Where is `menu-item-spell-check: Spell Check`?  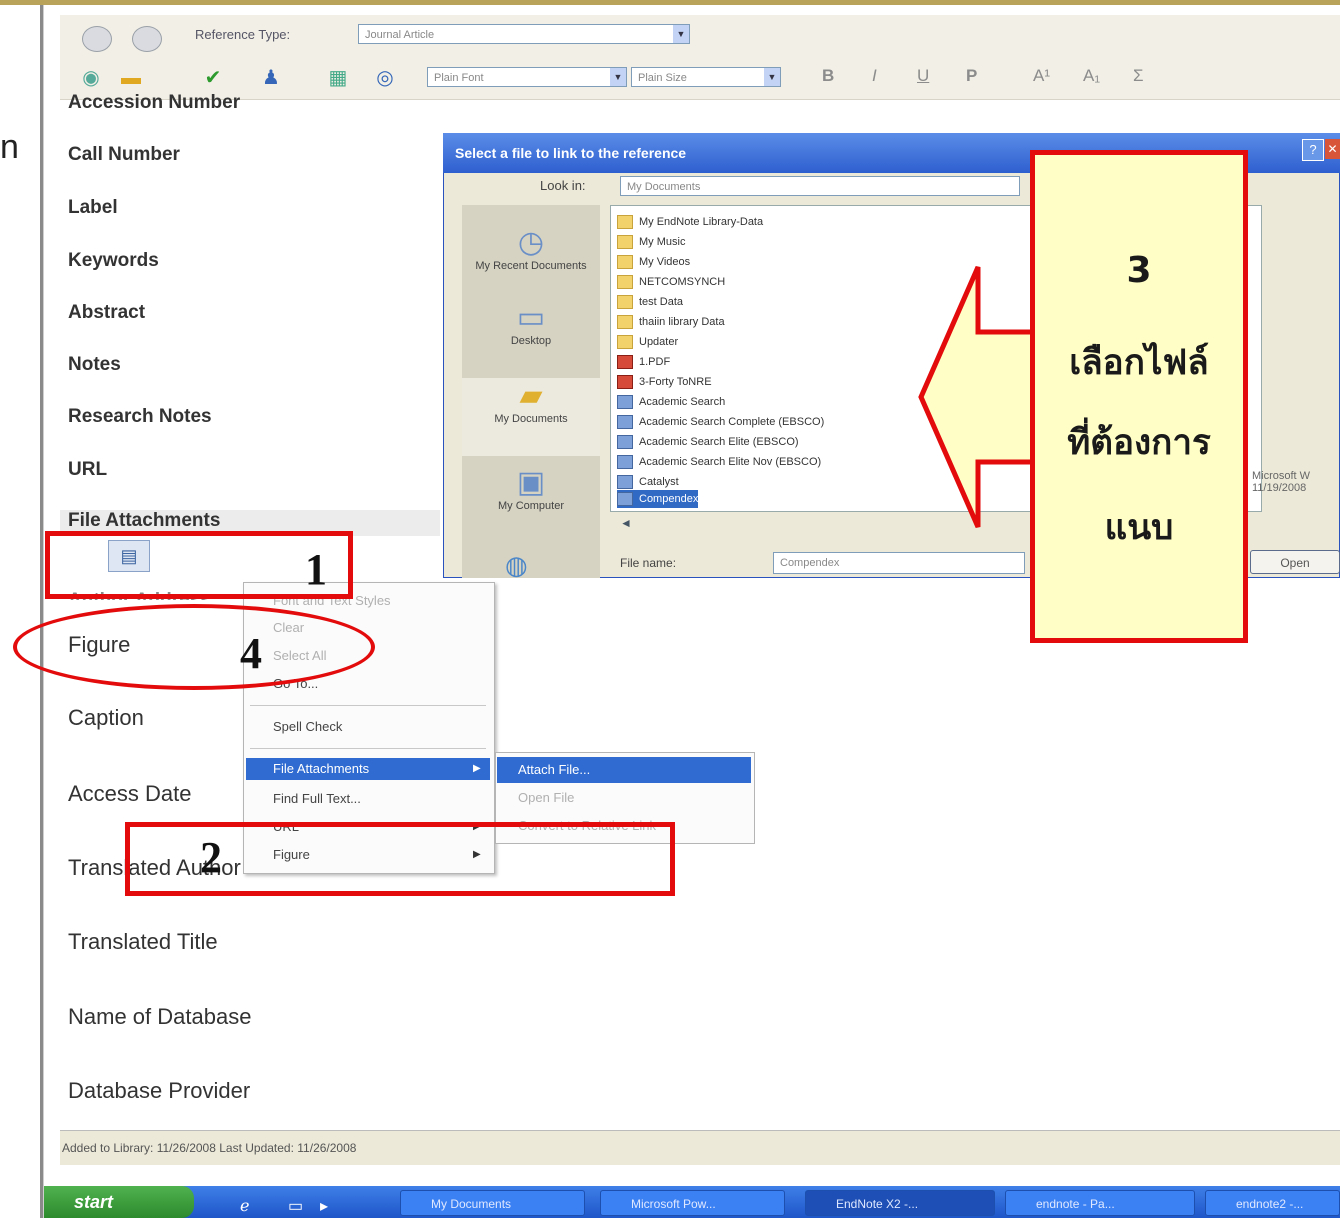
menu-item-spell-check: Spell Check is located at coordinates (307, 727).